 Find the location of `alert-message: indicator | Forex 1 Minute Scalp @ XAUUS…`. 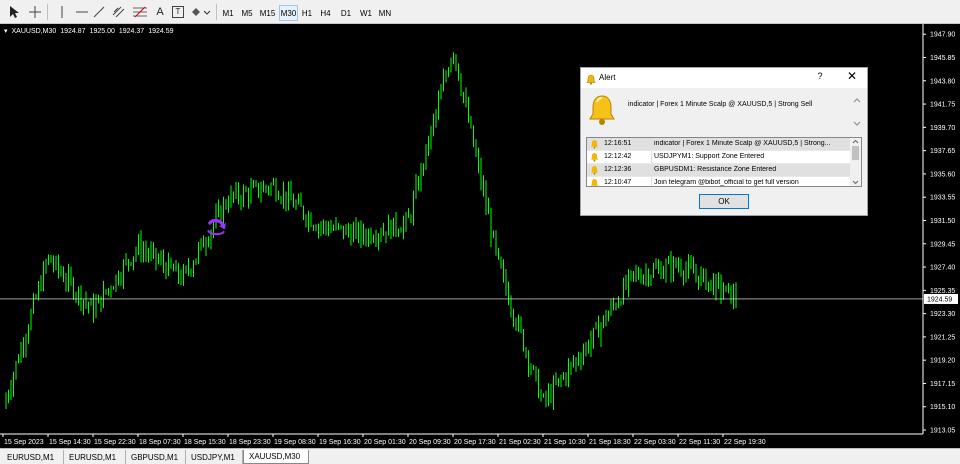

alert-message: indicator | Forex 1 Minute Scalp @ XAUUS… is located at coordinates (720, 104).